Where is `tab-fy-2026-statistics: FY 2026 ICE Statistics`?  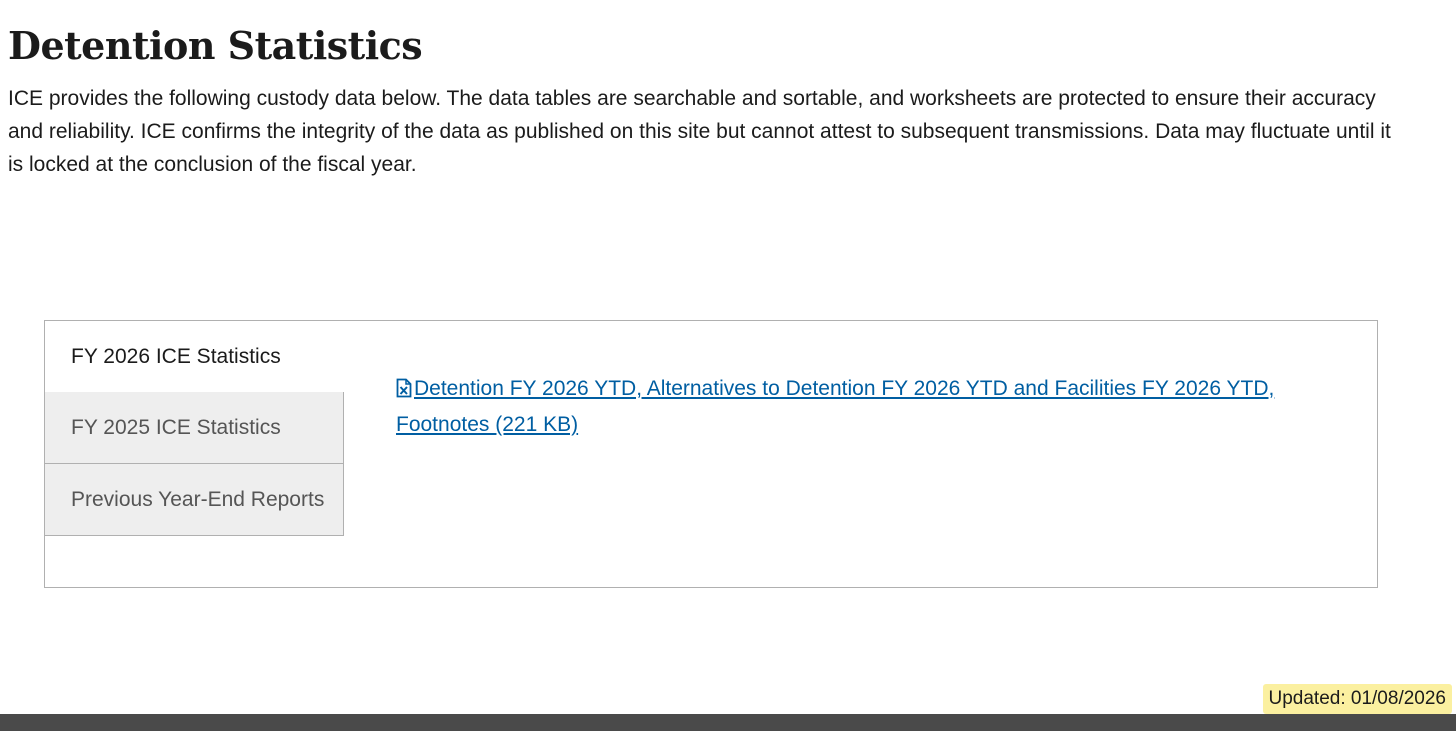
tab-fy-2026-statistics: FY 2026 ICE Statistics is located at coordinates (194, 356).